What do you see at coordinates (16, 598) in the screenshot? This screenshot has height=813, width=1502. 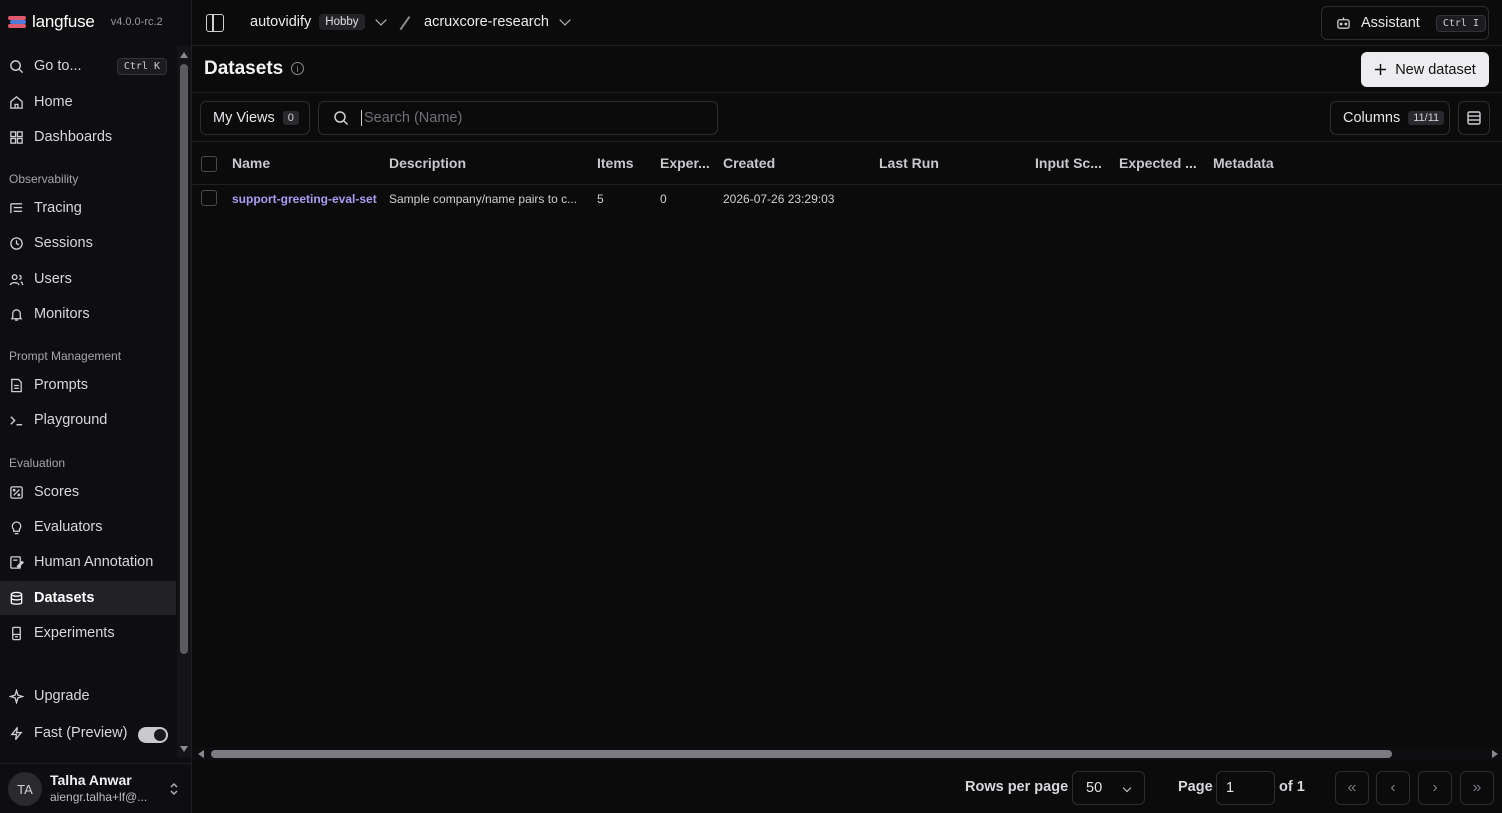 I see `database-icon` at bounding box center [16, 598].